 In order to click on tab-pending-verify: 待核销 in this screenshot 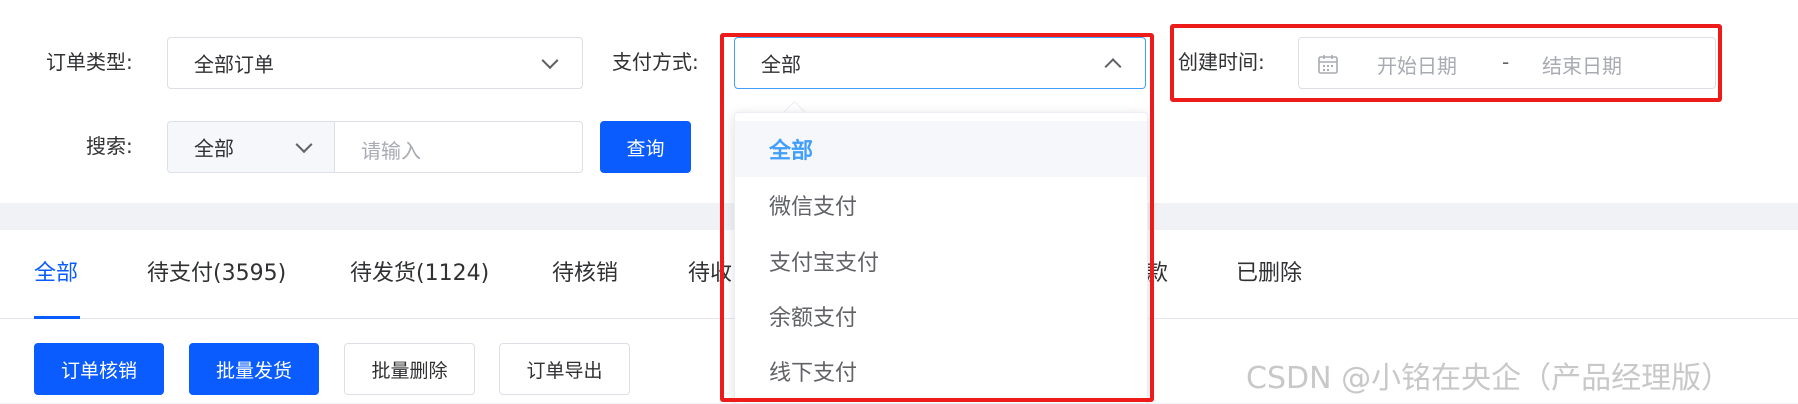, I will do `click(585, 274)`.